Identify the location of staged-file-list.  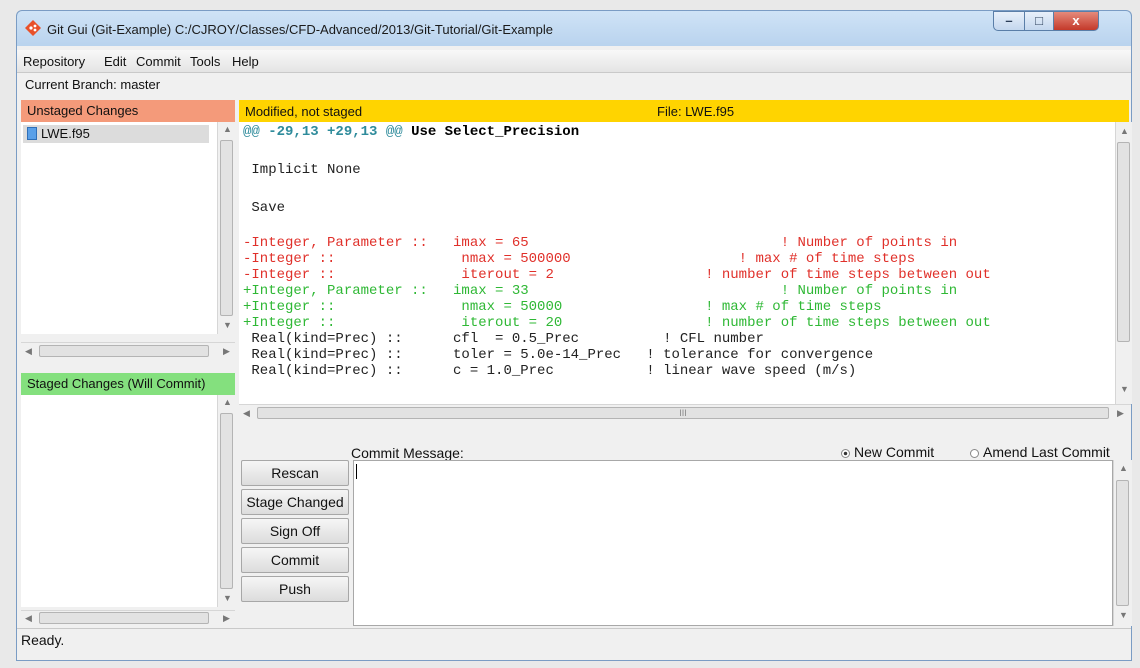
(119, 501).